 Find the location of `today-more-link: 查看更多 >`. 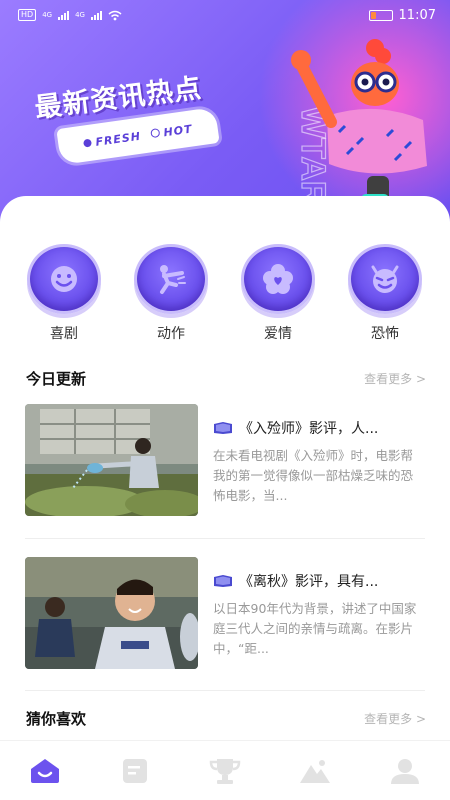

today-more-link: 查看更多 > is located at coordinates (395, 378).